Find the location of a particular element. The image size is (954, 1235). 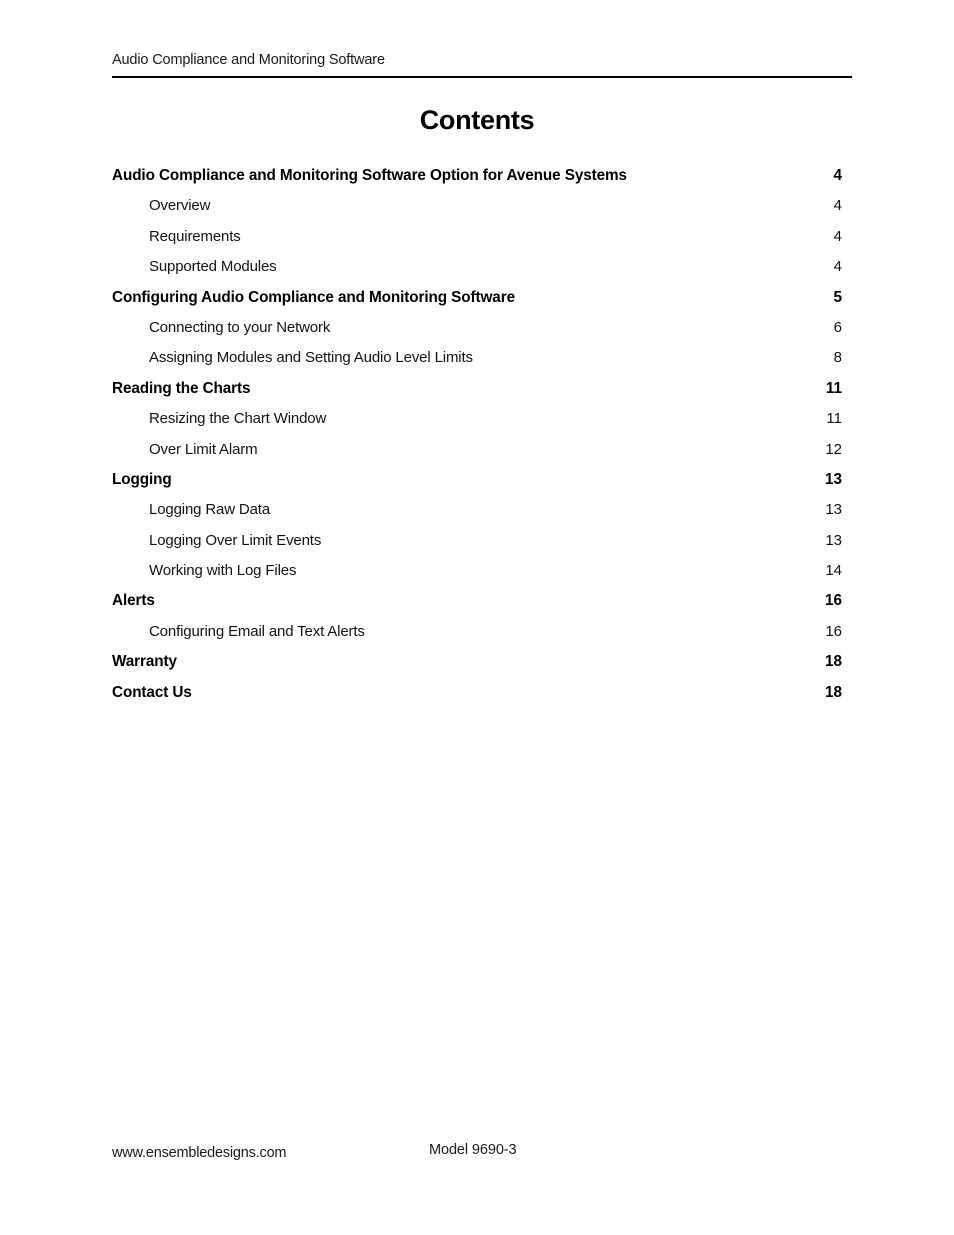

running-header-text: Audio Compliance and Monitoring Software is located at coordinates (248, 60).